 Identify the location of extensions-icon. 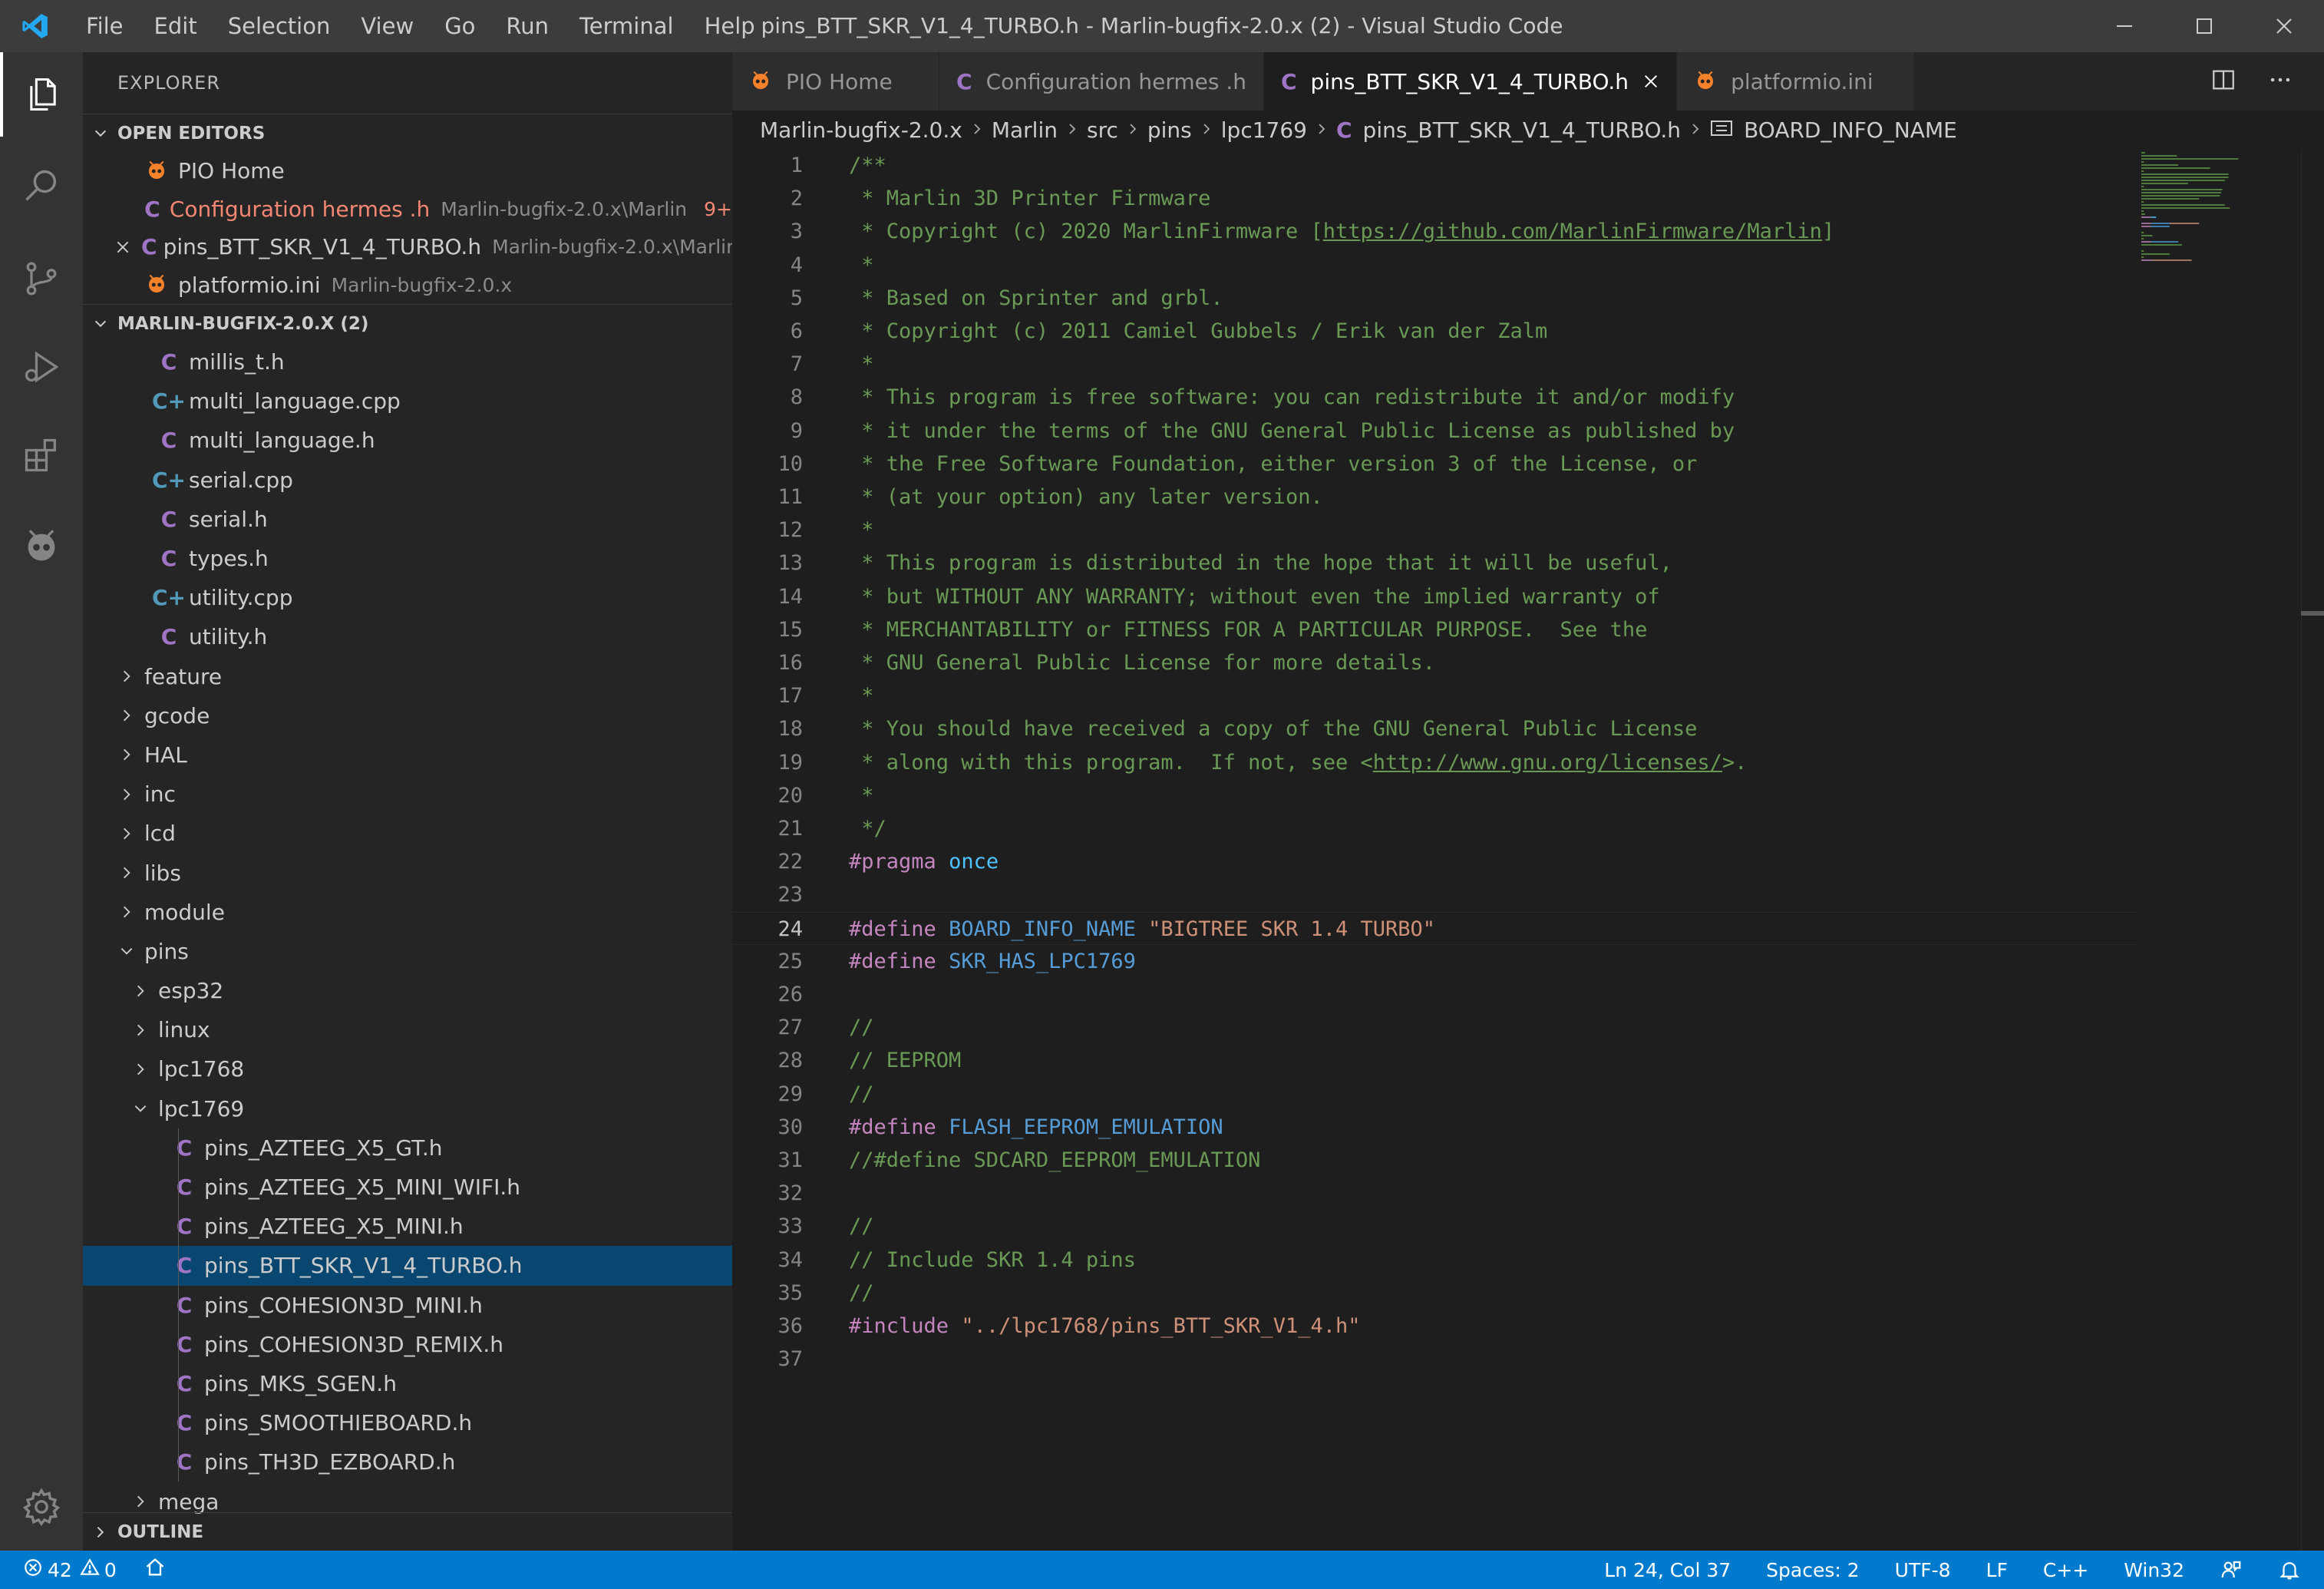
(41, 455).